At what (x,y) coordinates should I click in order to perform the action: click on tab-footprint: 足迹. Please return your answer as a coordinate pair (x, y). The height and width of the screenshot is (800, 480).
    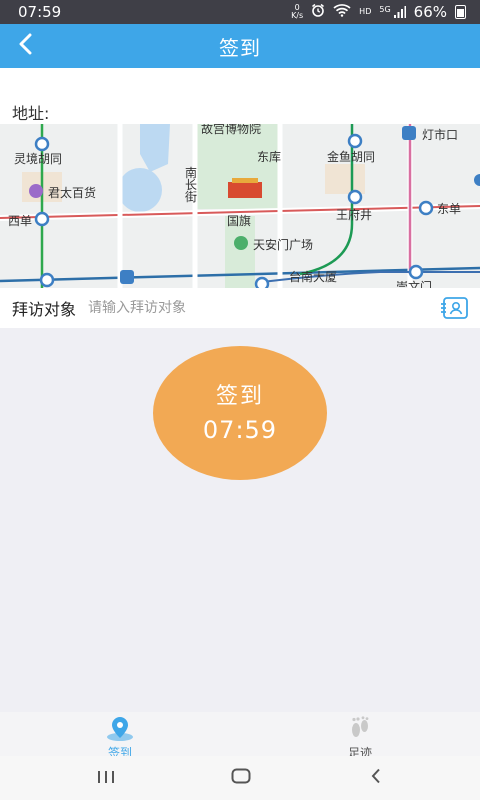
    Looking at the image, I should click on (360, 736).